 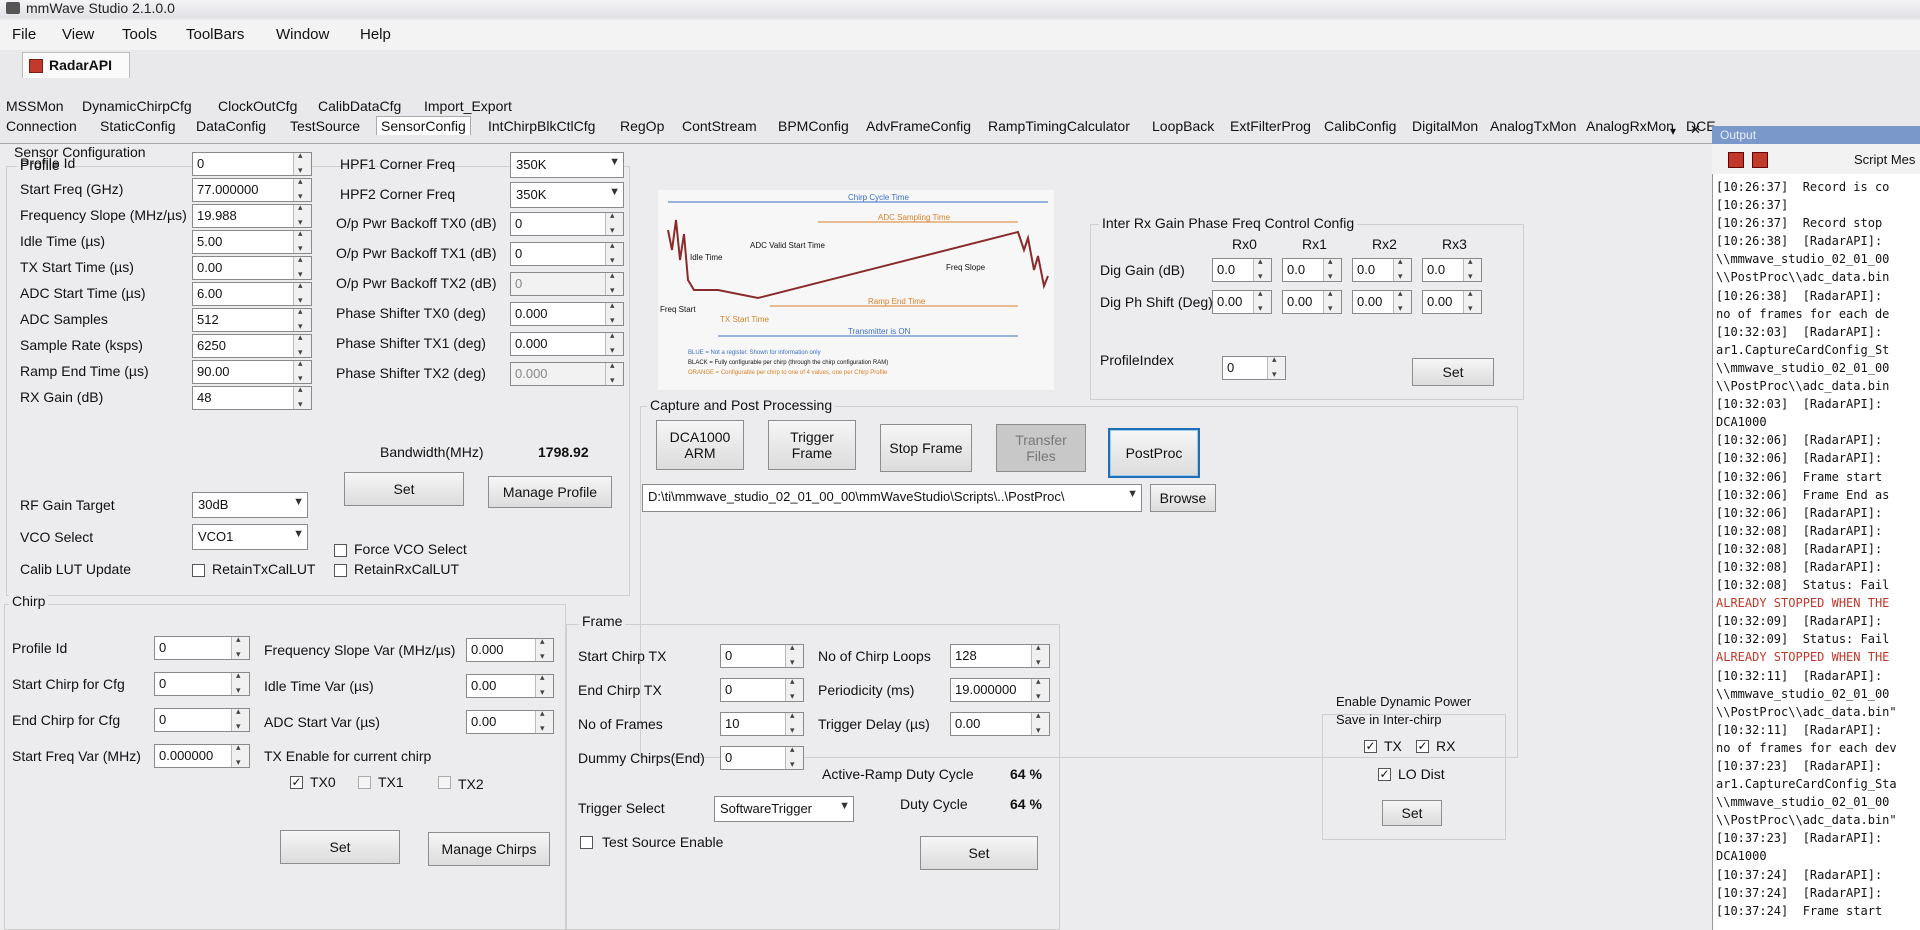 I want to click on profile-field-input: 77.000000, so click(x=252, y=190).